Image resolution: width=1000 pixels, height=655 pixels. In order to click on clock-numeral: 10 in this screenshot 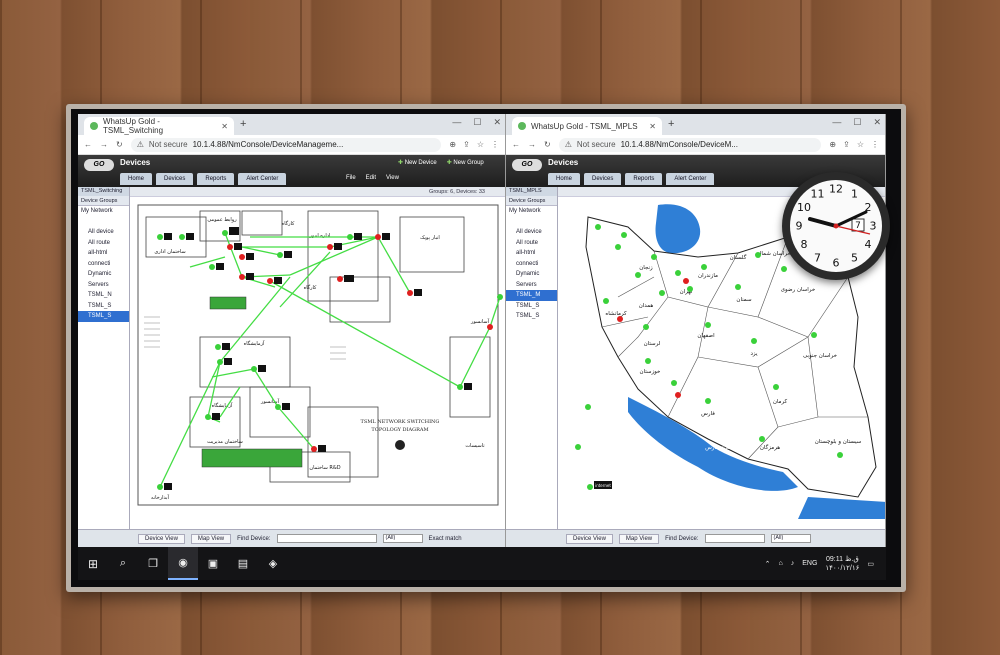, I will do `click(804, 207)`.